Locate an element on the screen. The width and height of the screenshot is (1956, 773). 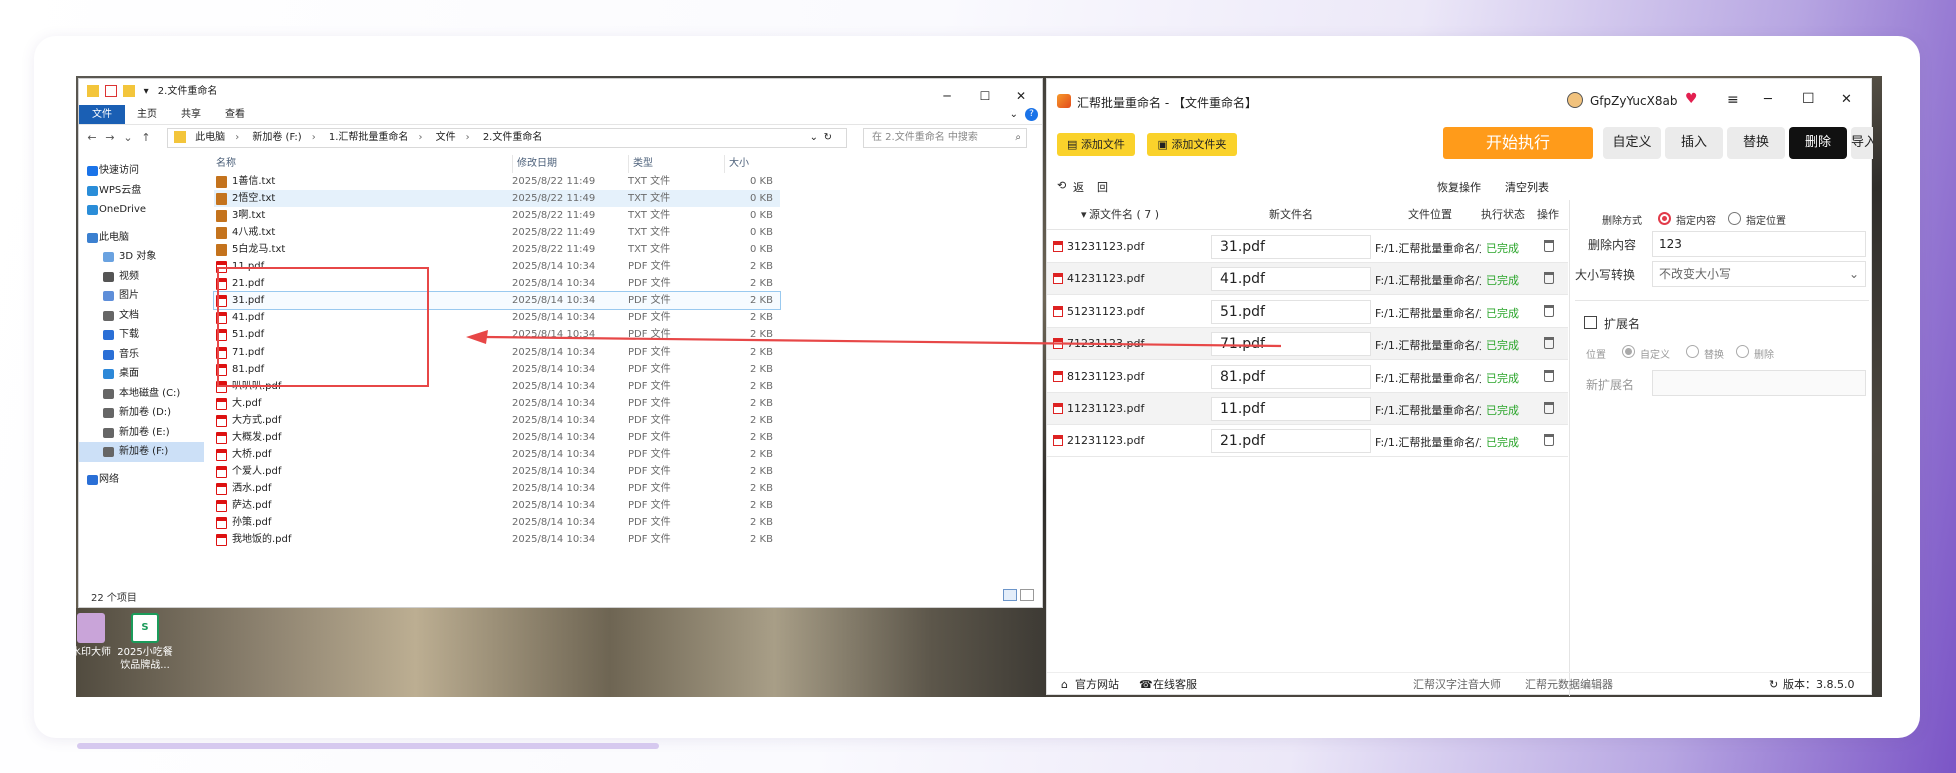
new-name-input: 41.pdf is located at coordinates (1291, 279).